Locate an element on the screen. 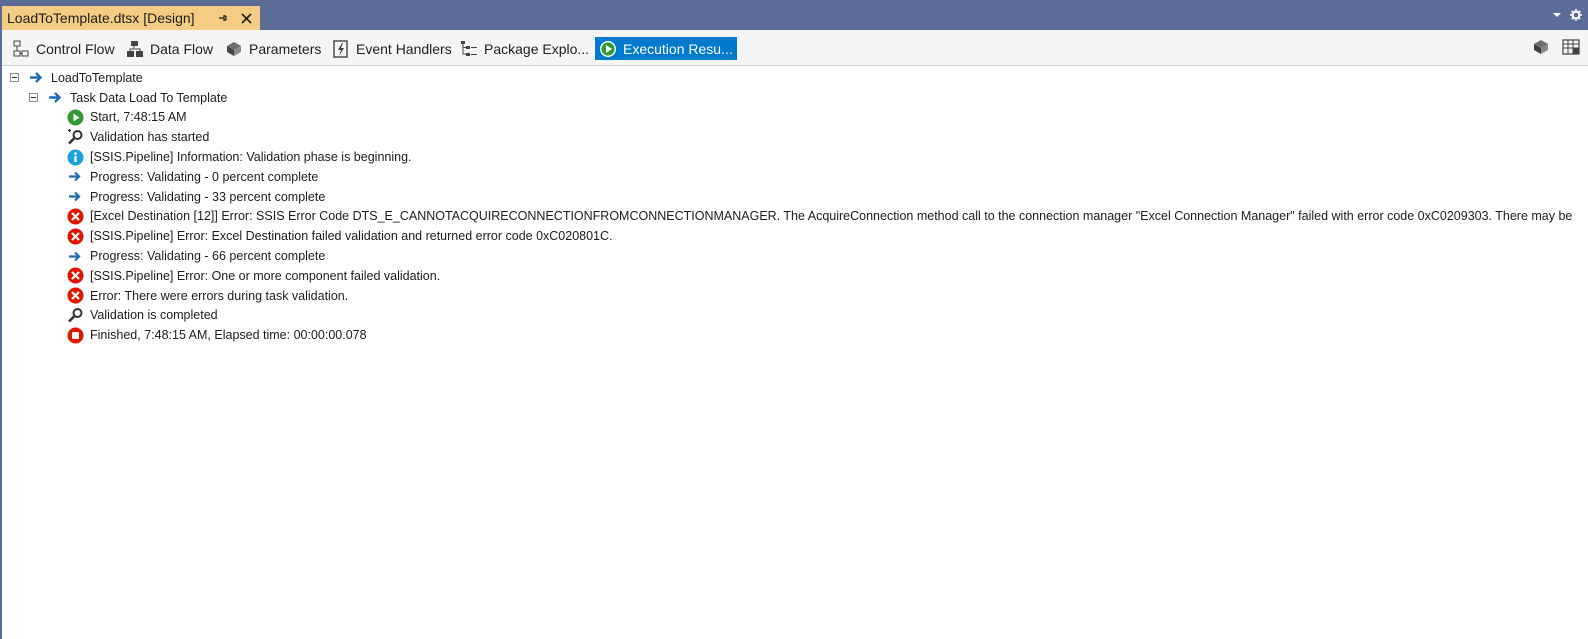  toolbar-right is located at coordinates (1556, 48).